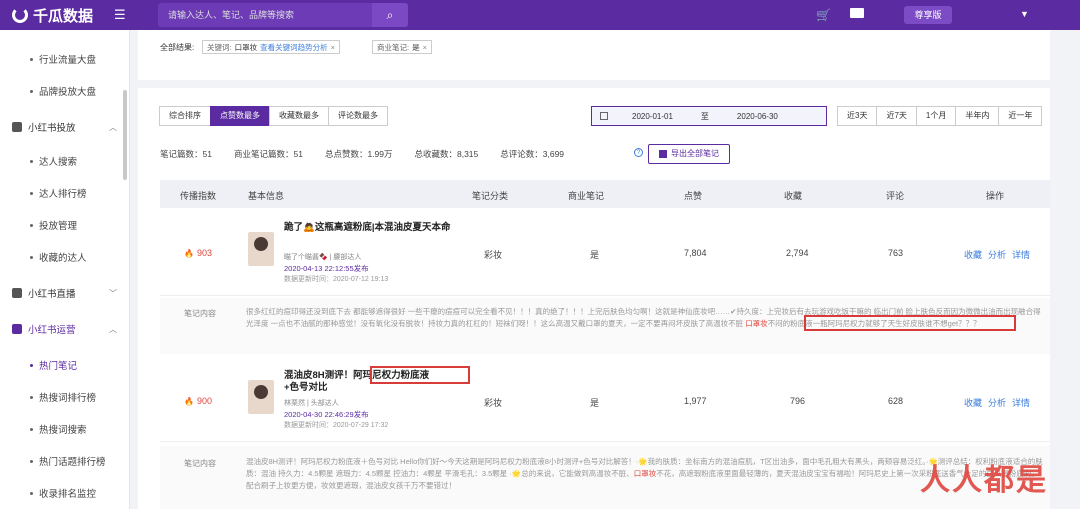 This screenshot has height=509, width=1080. Describe the element at coordinates (857, 13) in the screenshot. I see `mail-icon` at that location.